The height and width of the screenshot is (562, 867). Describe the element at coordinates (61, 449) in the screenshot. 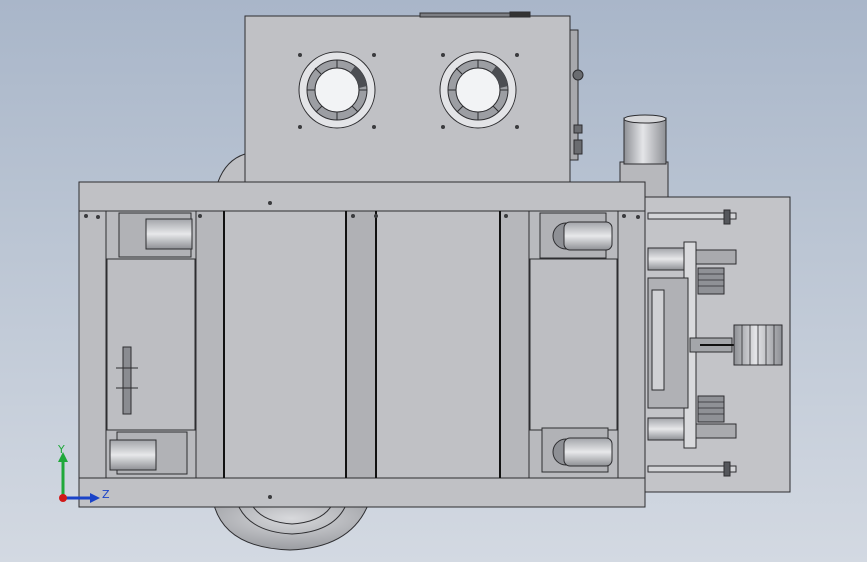

I see `y-axis-label: Y` at that location.